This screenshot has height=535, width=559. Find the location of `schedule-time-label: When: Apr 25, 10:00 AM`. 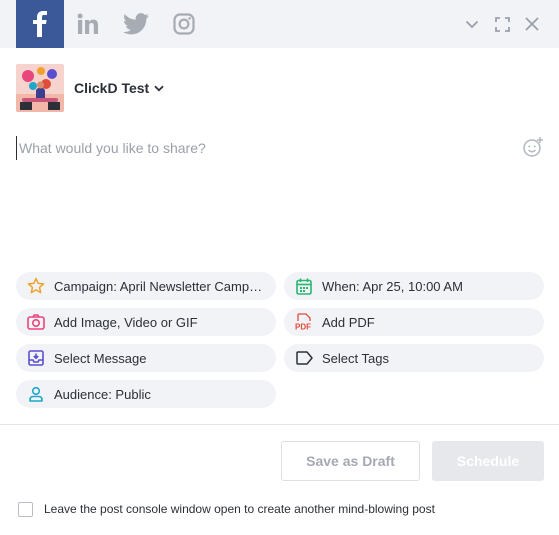

schedule-time-label: When: Apr 25, 10:00 AM is located at coordinates (392, 286).